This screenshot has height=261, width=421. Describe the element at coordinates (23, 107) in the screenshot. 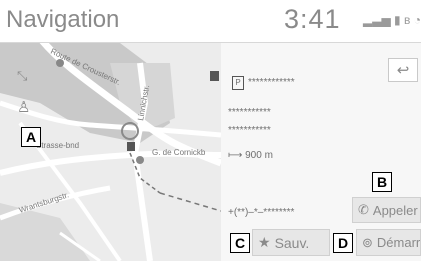

I see `pedestrian-icon: ♙` at that location.